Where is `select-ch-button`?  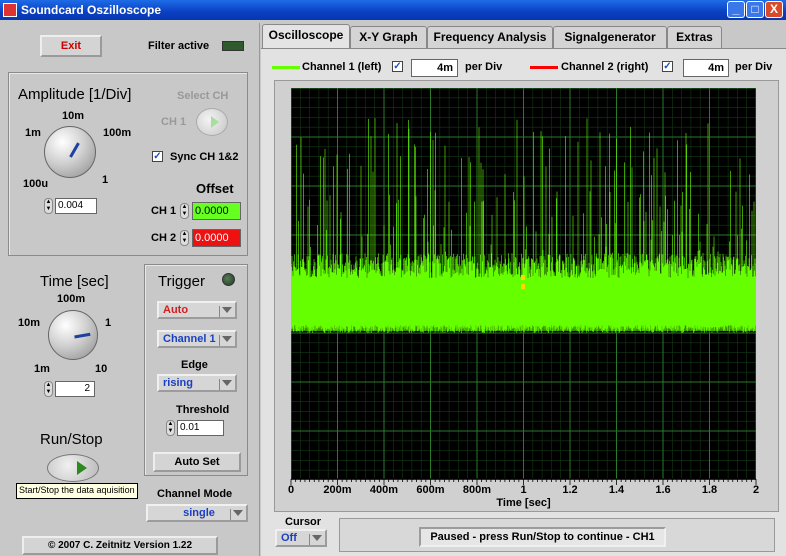
select-ch-button is located at coordinates (212, 122).